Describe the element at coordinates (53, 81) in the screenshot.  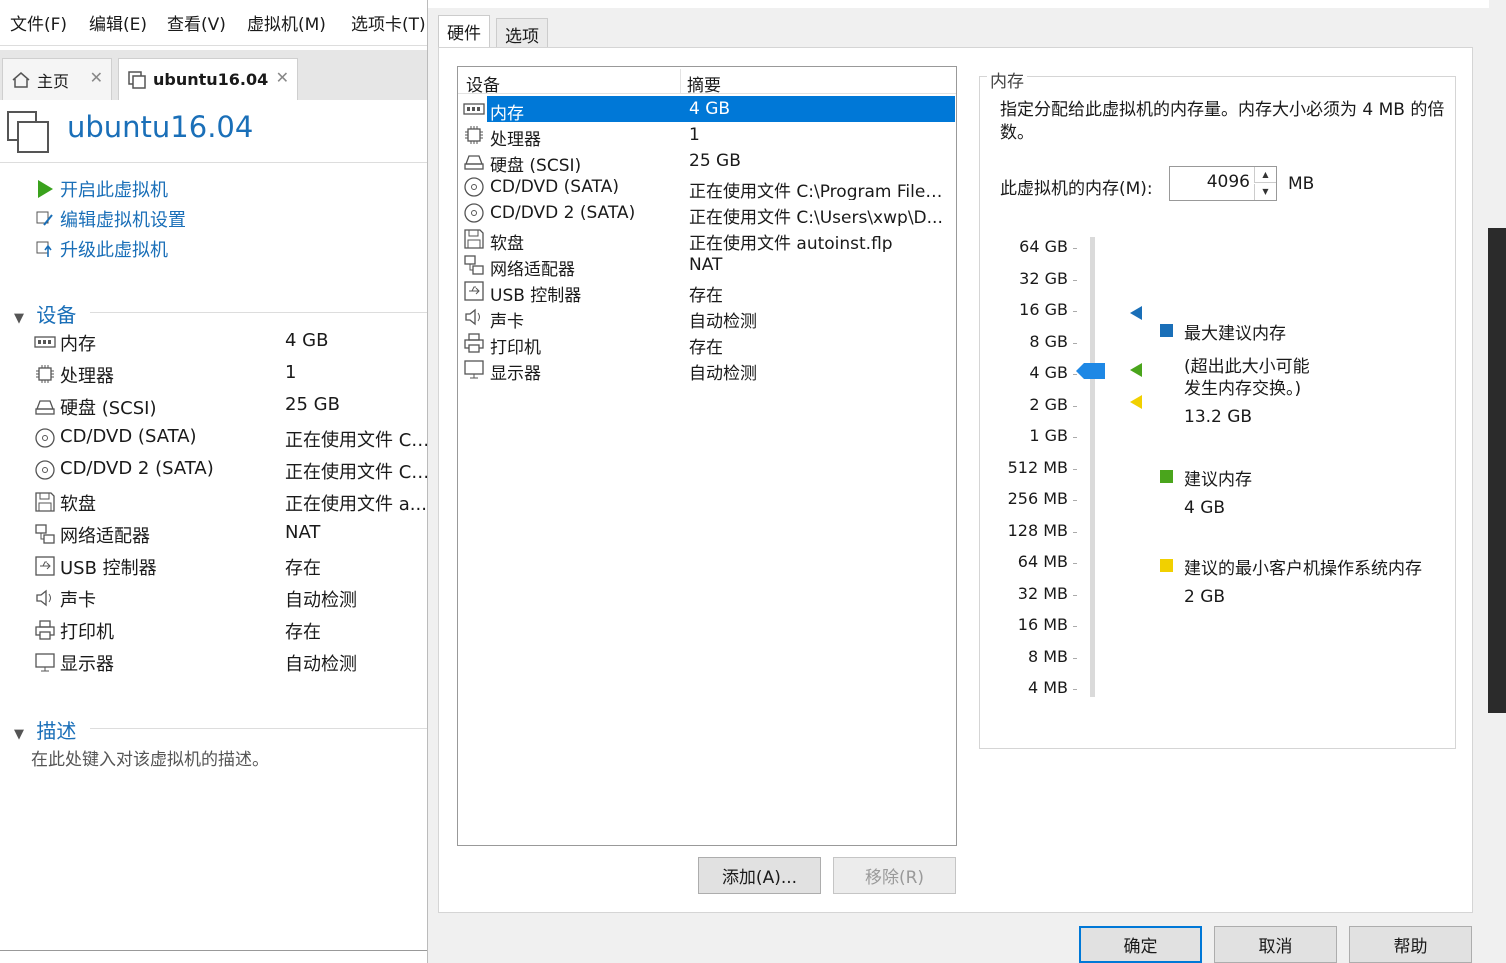
I see `tab-home-label: 主页` at that location.